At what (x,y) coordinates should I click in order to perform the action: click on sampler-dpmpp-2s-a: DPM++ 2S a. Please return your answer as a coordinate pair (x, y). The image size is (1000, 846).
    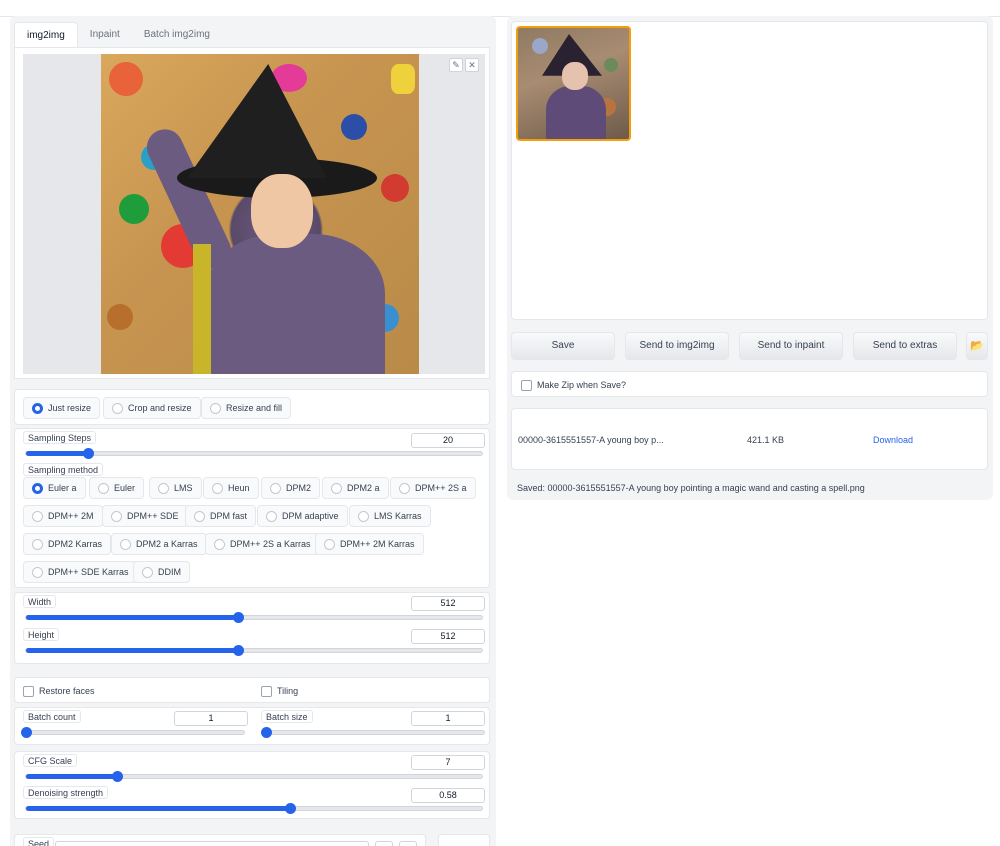
    Looking at the image, I should click on (433, 488).